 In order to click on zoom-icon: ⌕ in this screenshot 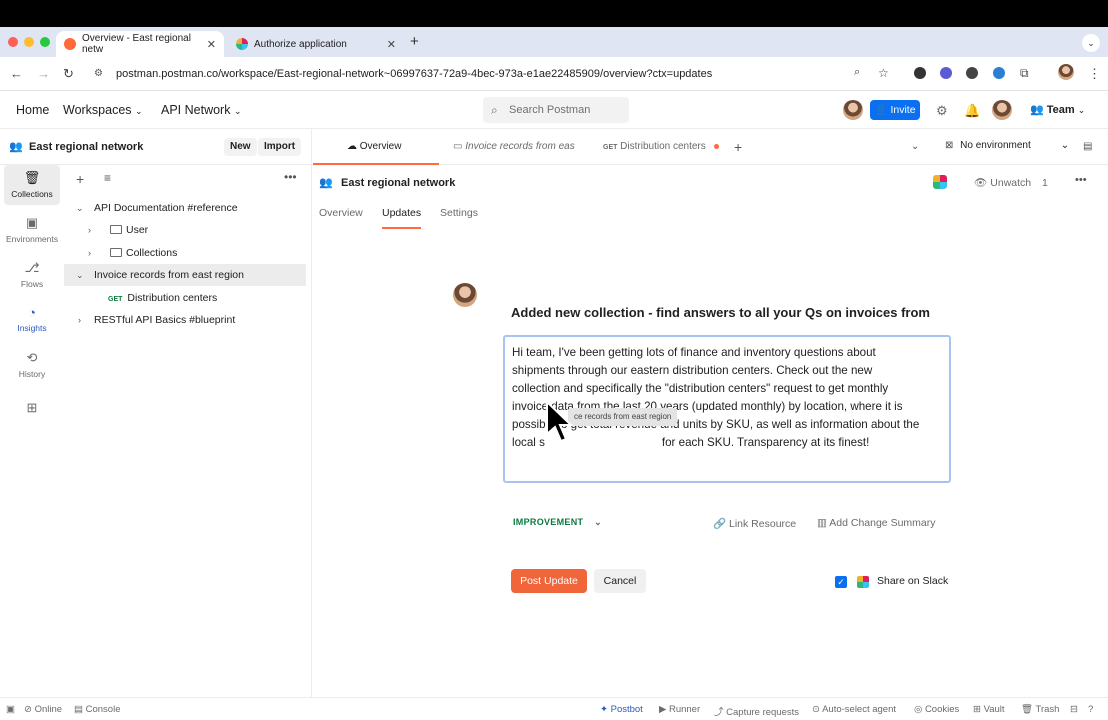, I will do `click(857, 72)`.